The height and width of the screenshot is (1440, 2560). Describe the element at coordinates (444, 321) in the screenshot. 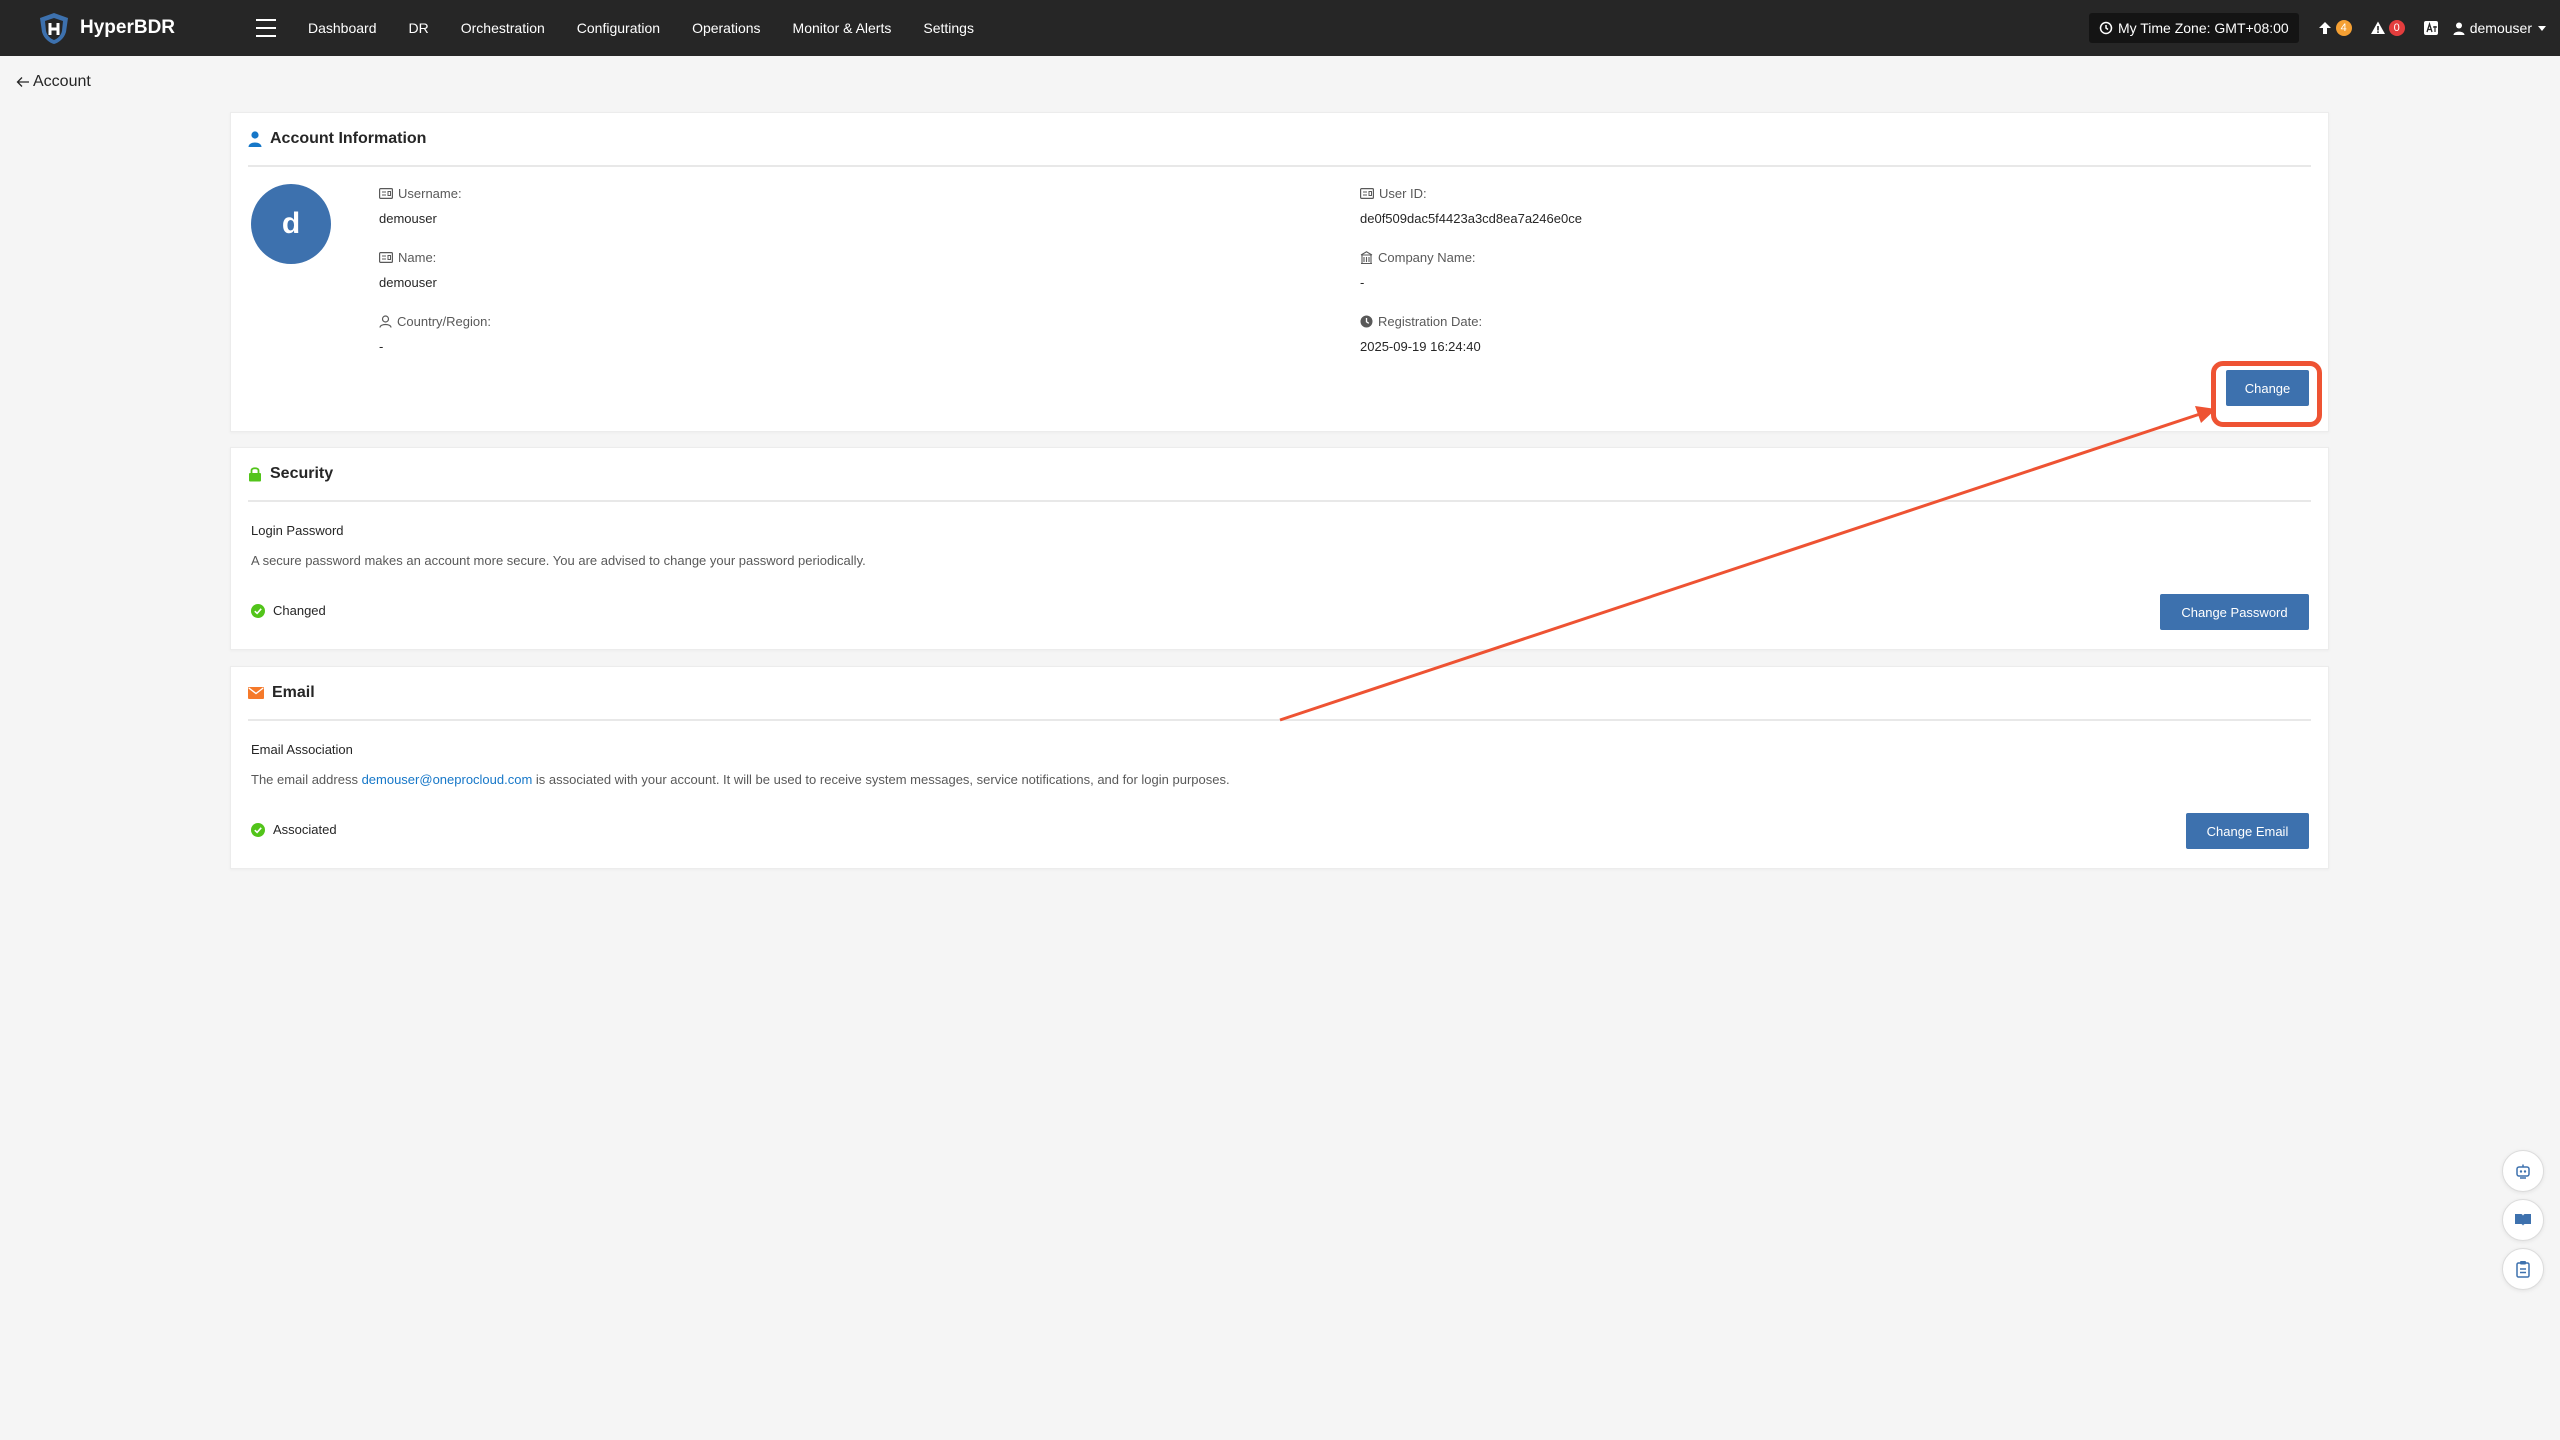

I see `country-label: Country/Region:` at that location.